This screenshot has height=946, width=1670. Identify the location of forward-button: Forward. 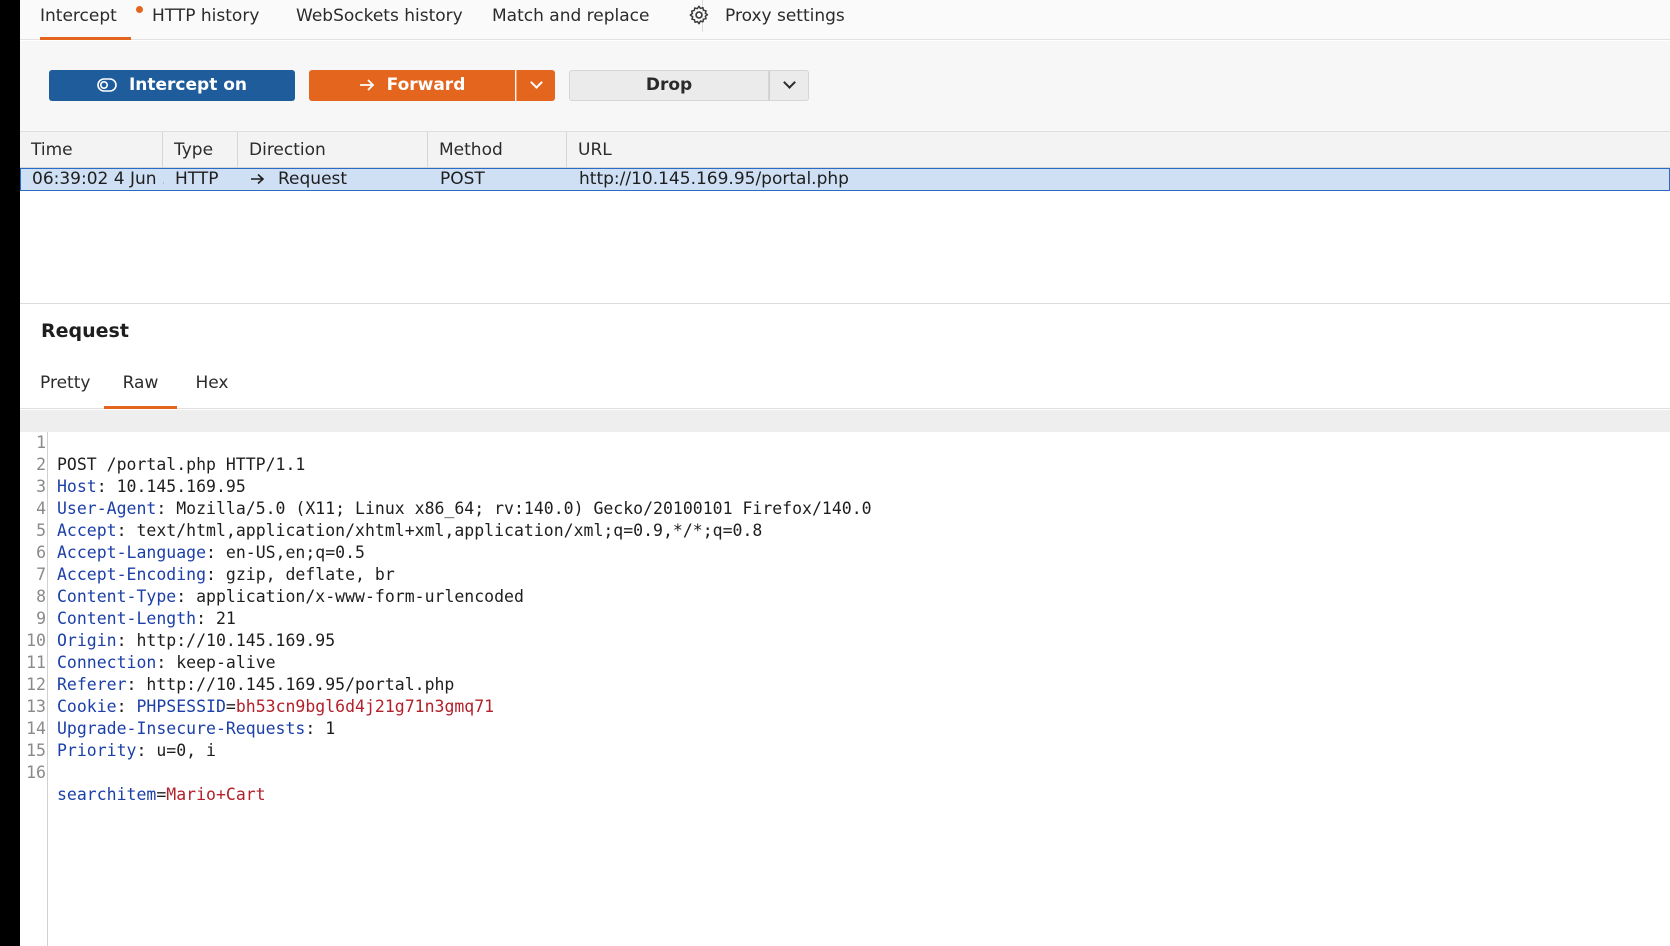
(412, 85).